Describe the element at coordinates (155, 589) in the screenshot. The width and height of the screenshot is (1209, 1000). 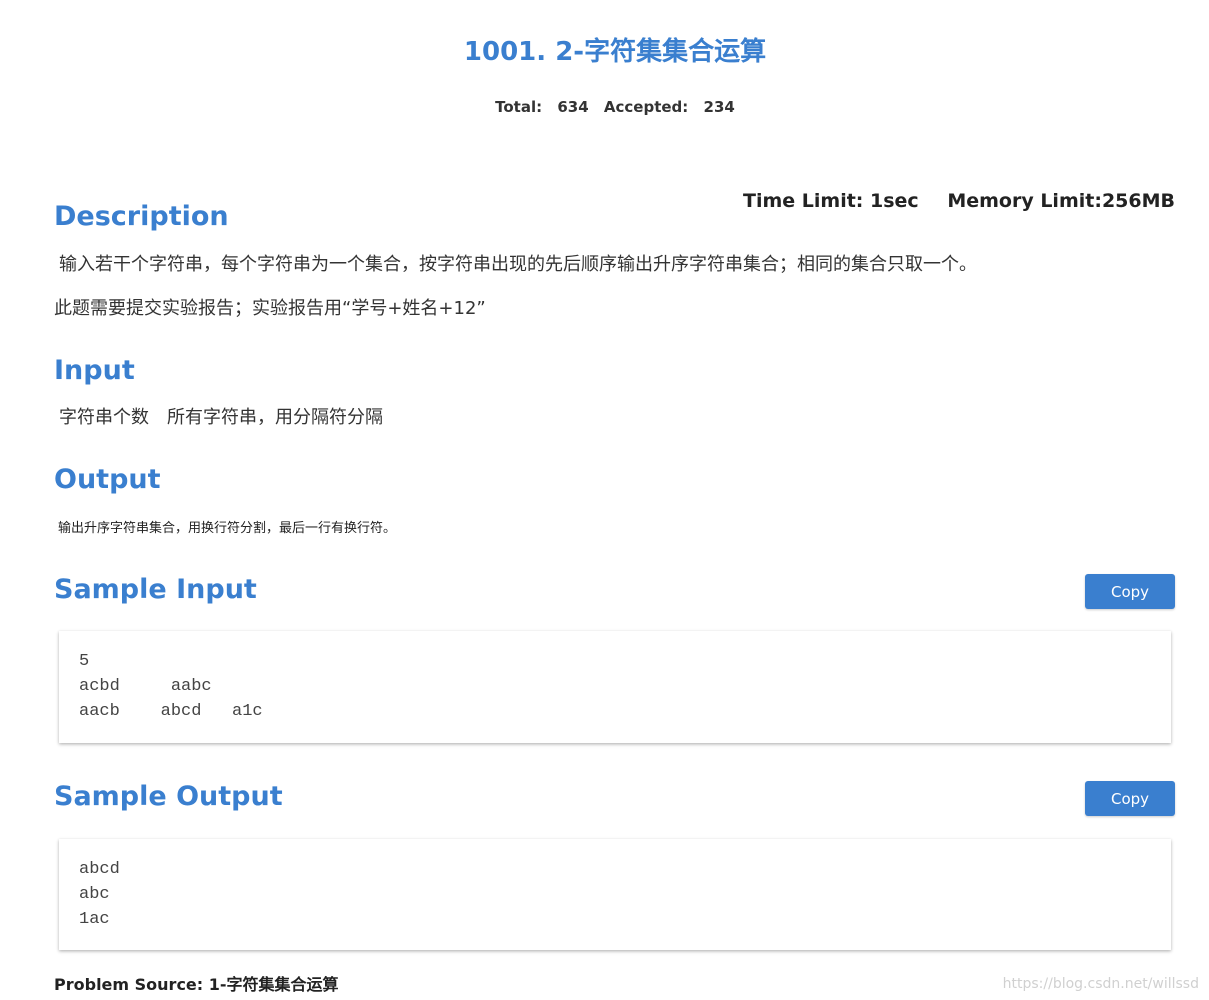
I see `sample-input-heading: Sample Input` at that location.